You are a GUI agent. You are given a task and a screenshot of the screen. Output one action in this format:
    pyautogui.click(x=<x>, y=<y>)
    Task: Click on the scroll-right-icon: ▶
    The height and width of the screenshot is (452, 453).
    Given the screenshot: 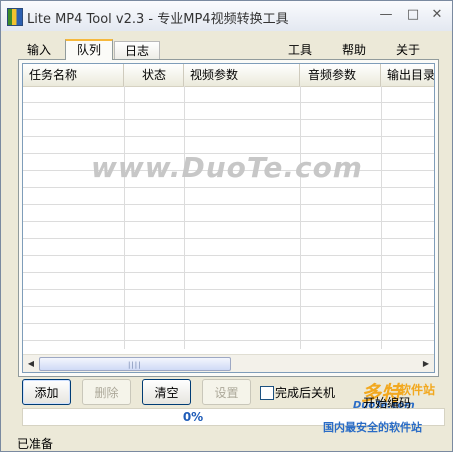 What is the action you would take?
    pyautogui.click(x=426, y=363)
    